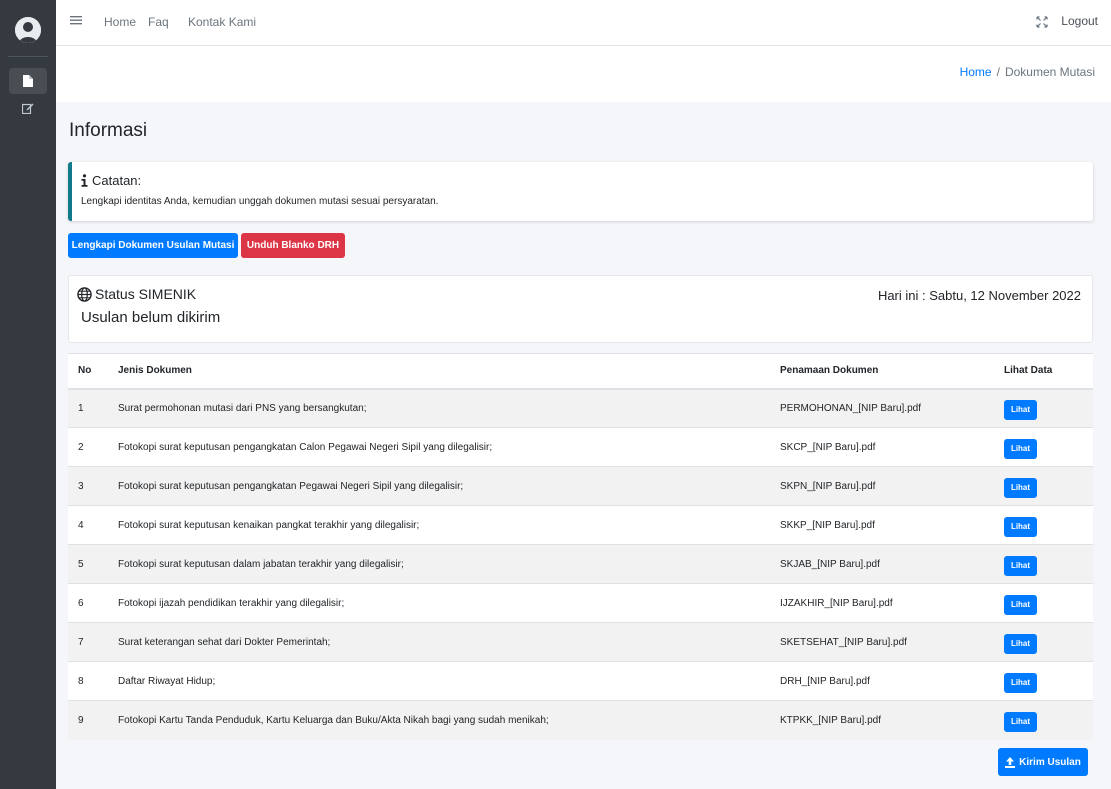 Image resolution: width=1111 pixels, height=789 pixels. What do you see at coordinates (882, 564) in the screenshot?
I see `row-nama: SKJAB_[NIP Baru].pdf` at bounding box center [882, 564].